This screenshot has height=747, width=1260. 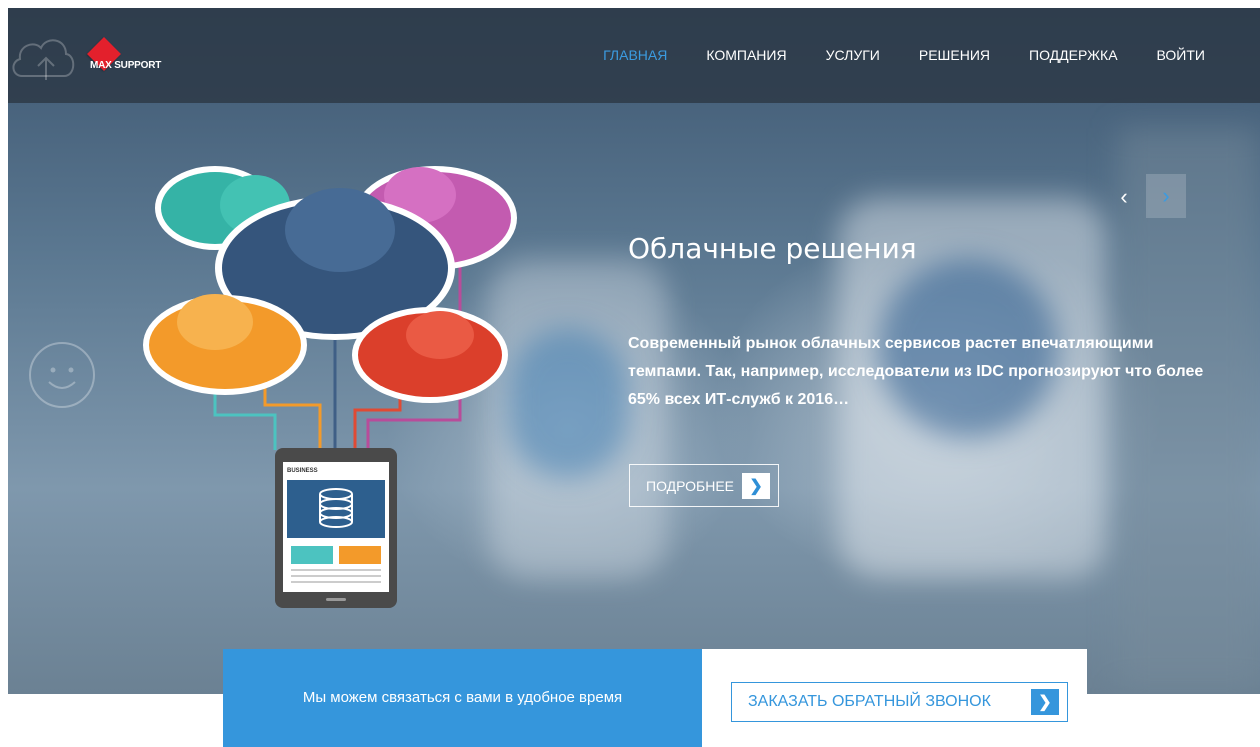 I want to click on slider-next-button: ›, so click(x=1166, y=196).